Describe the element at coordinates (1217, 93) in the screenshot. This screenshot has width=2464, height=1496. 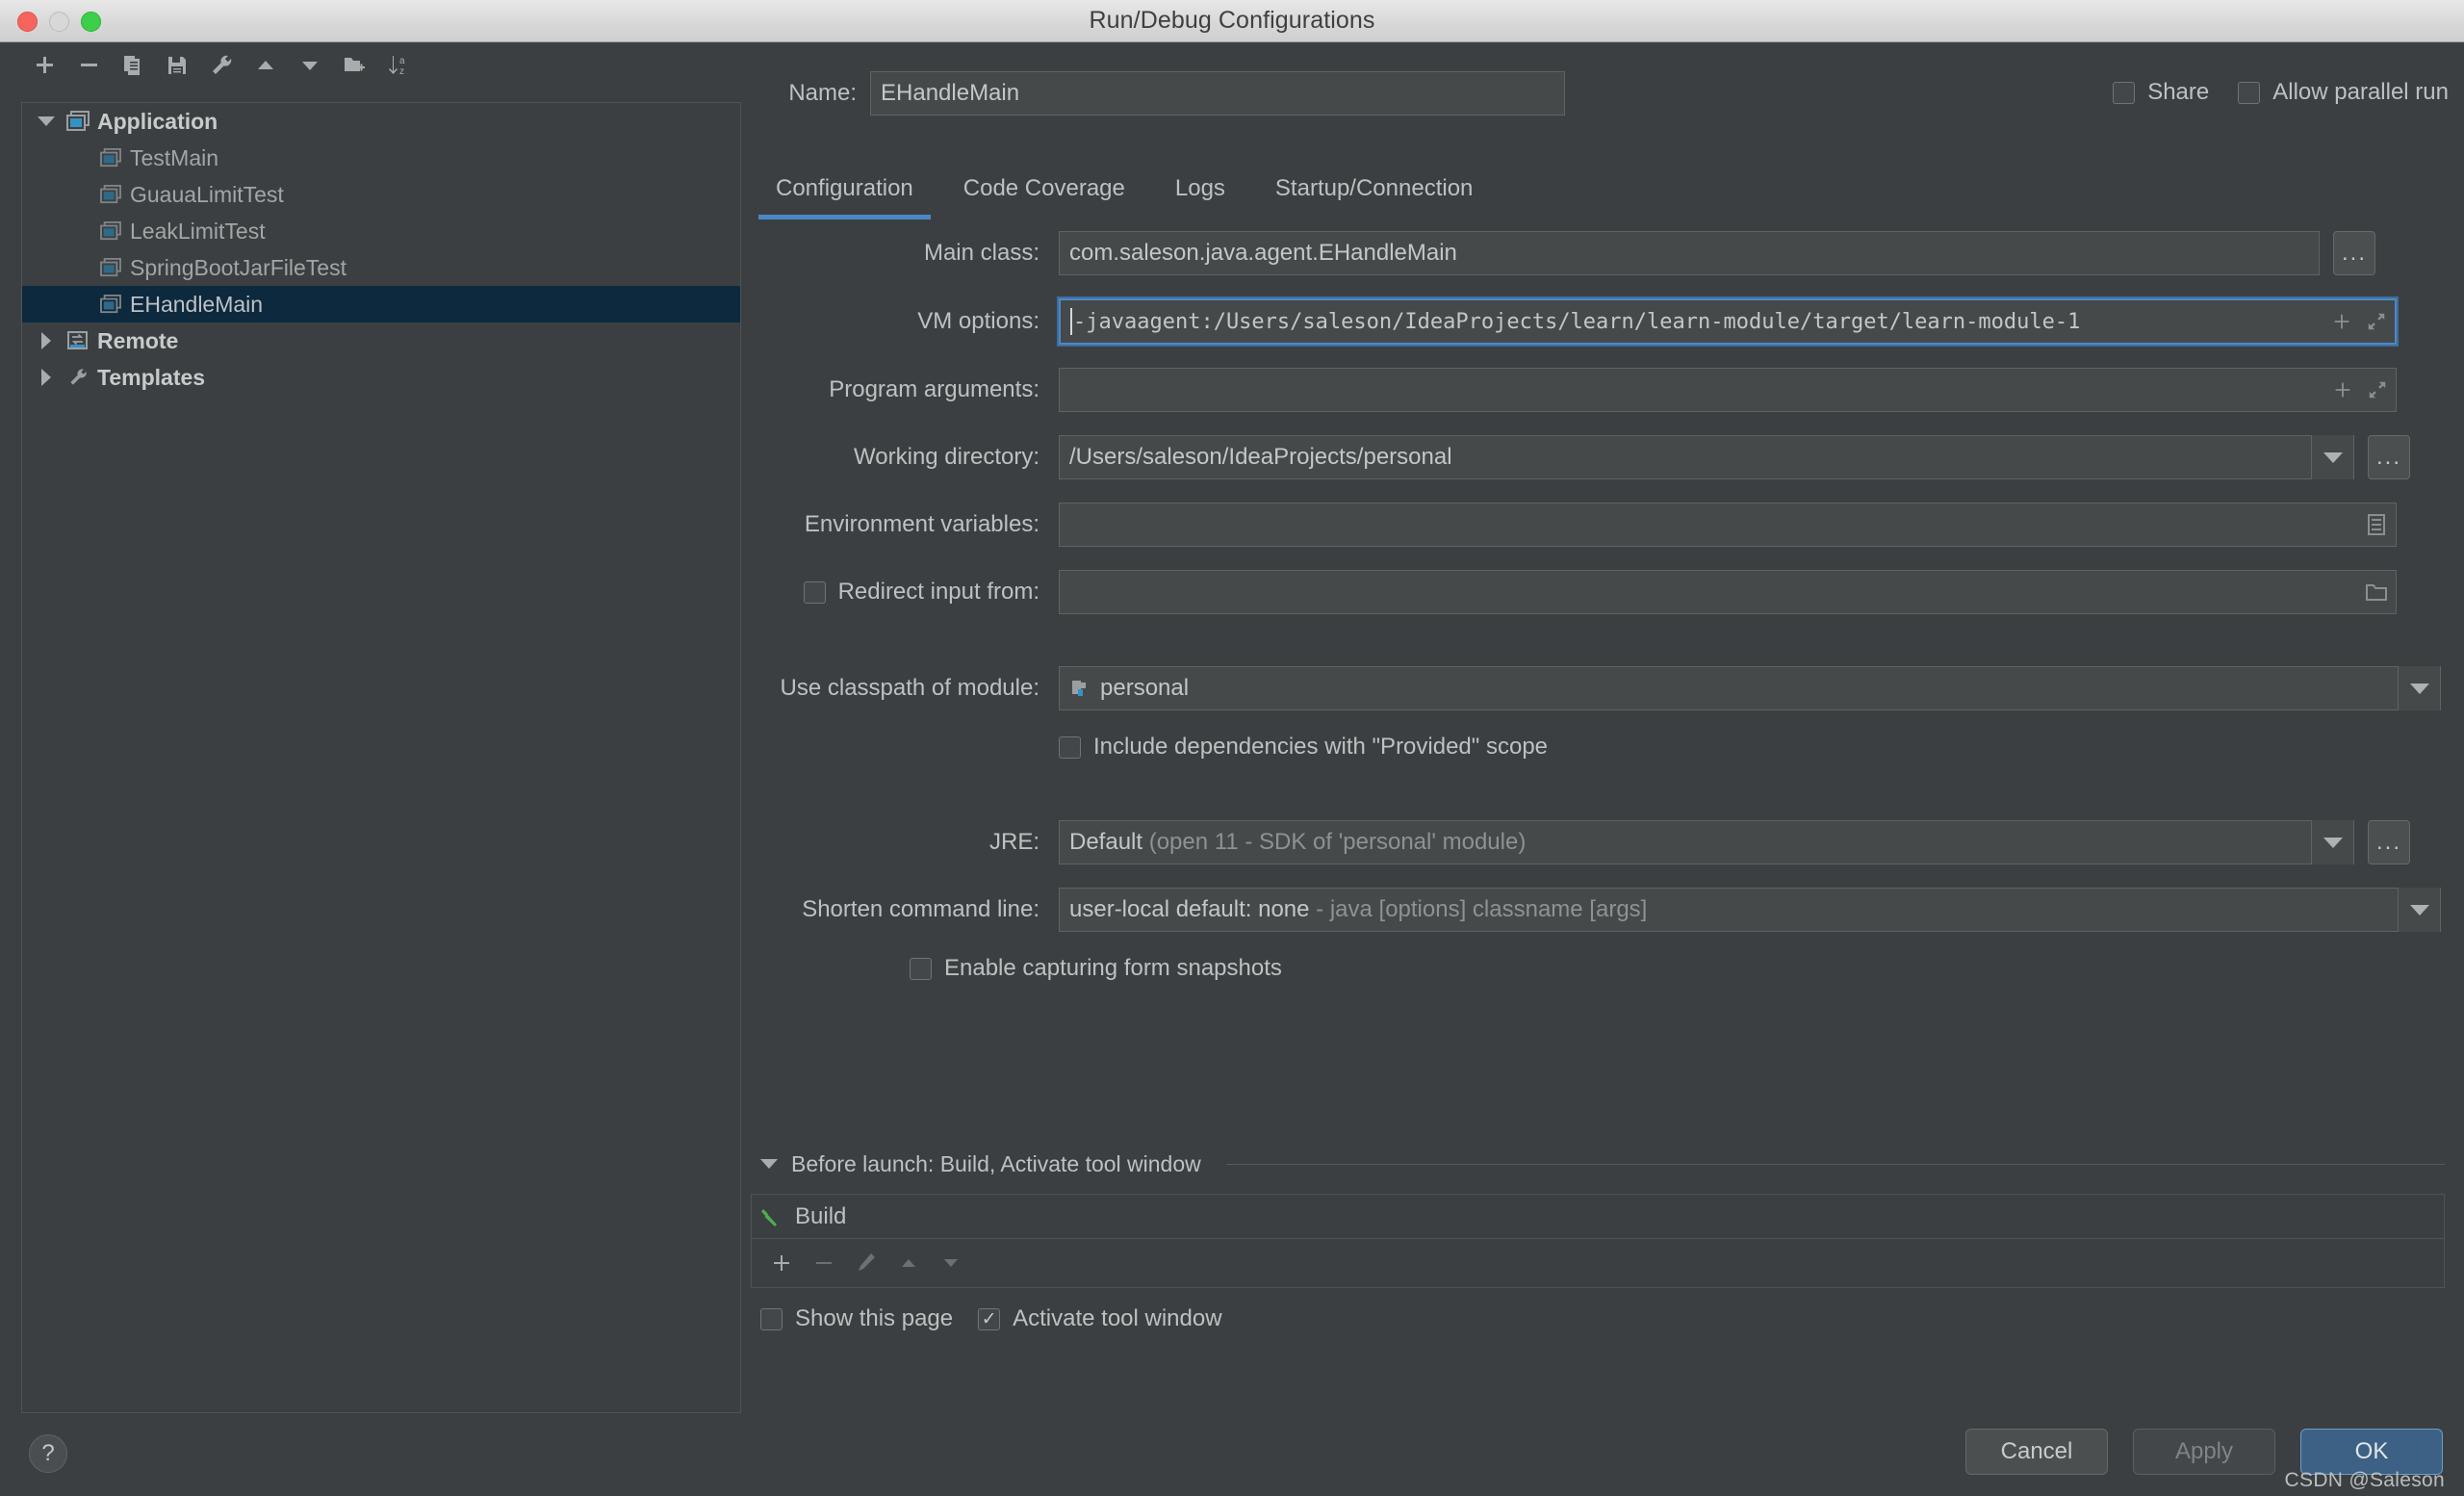
I see `name-input: EHandleMain` at that location.